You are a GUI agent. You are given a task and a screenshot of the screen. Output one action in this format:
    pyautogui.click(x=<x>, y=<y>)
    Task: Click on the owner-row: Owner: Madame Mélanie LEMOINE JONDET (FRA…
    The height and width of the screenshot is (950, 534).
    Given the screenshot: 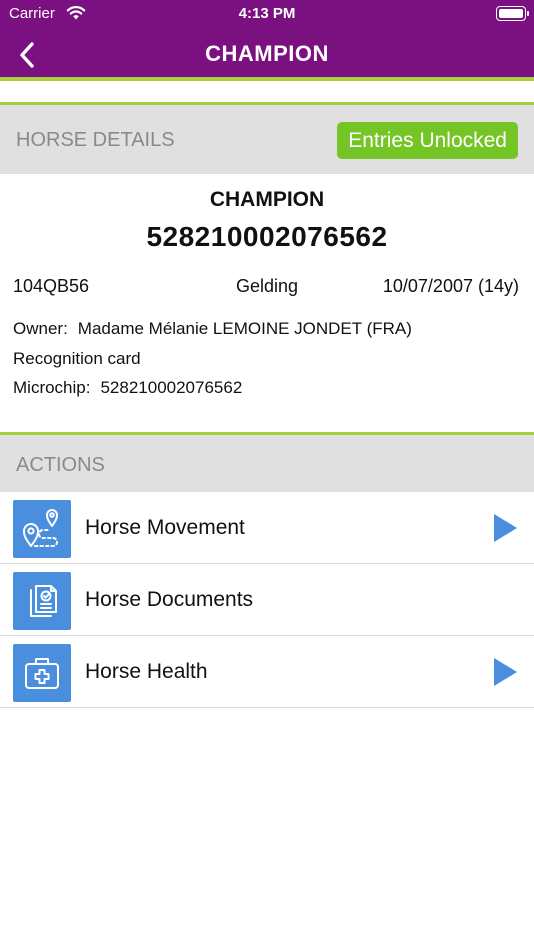 What is the action you would take?
    pyautogui.click(x=212, y=329)
    